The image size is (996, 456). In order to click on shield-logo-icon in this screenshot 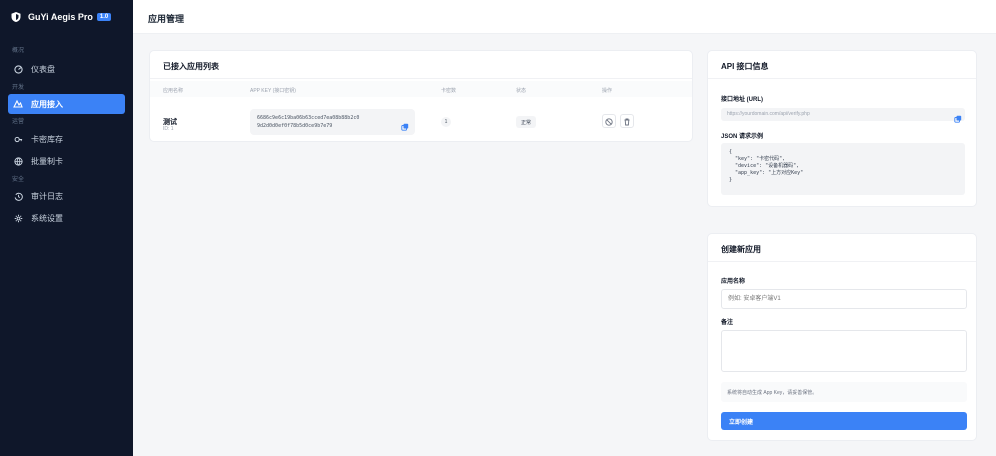, I will do `click(16, 17)`.